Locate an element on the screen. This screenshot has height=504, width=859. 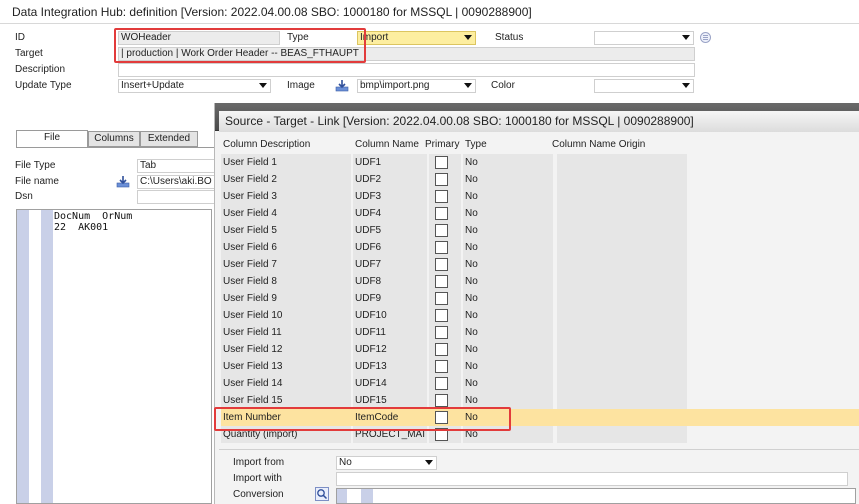
cell-column-name: UDF13 is located at coordinates (371, 366).